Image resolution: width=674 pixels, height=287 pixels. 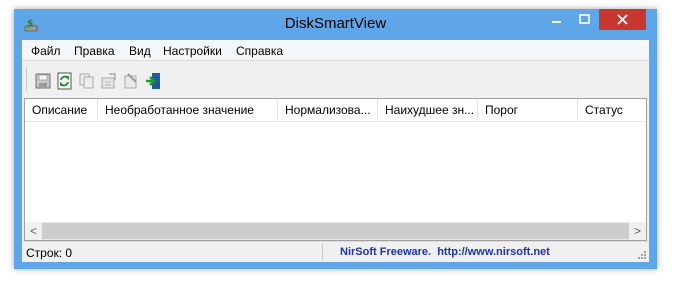 What do you see at coordinates (637, 231) in the screenshot?
I see `scroll-right-button: >` at bounding box center [637, 231].